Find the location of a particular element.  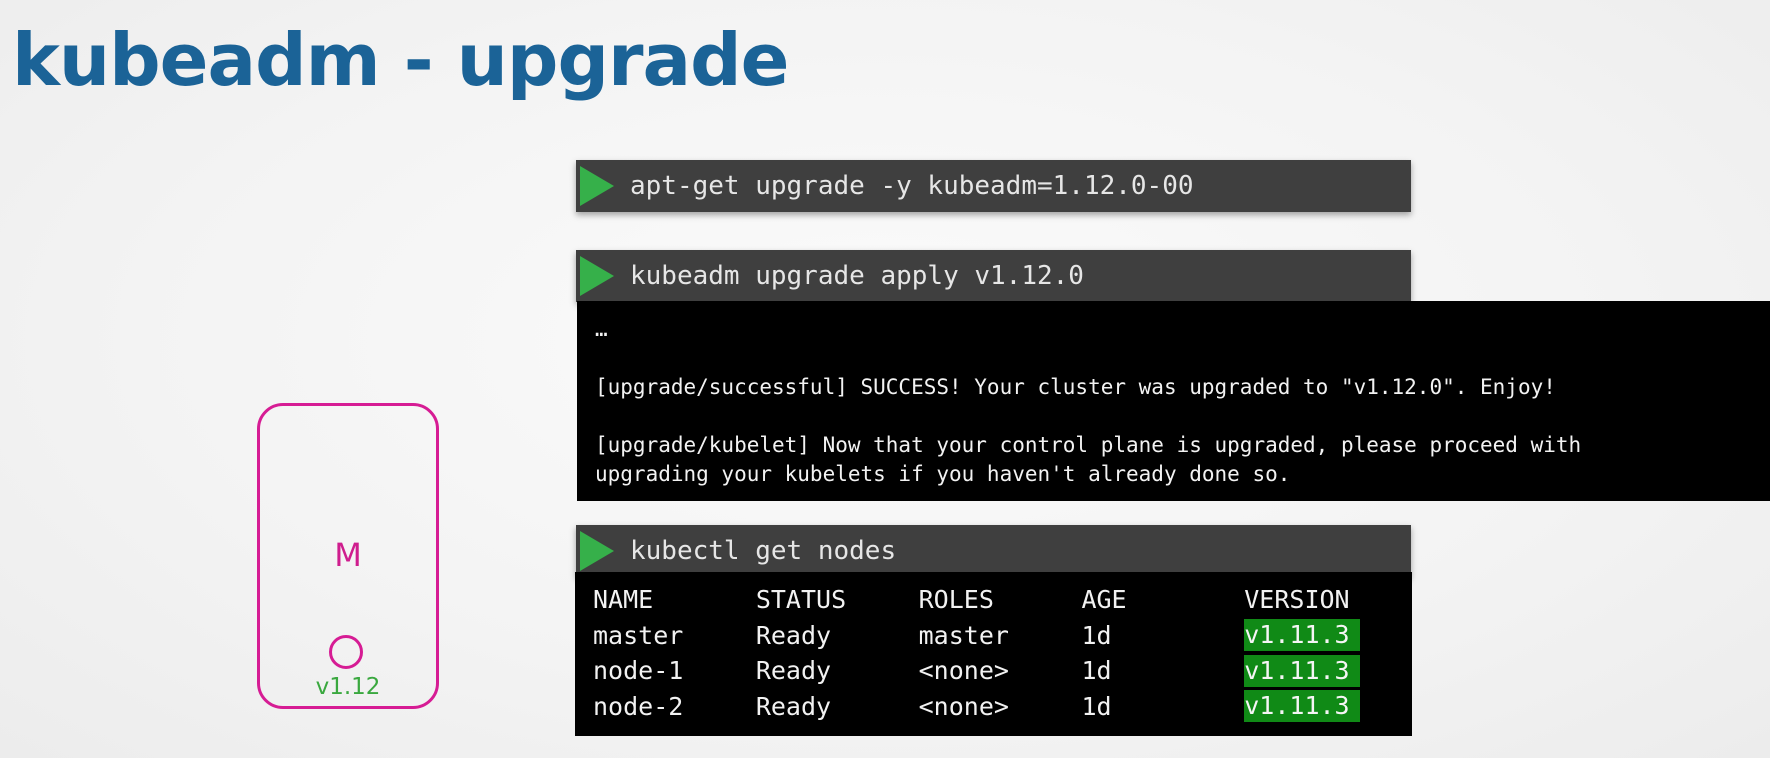

command-bar-apt-get: apt-get upgrade -y kubeadm=1.12.0-00 is located at coordinates (993, 186).